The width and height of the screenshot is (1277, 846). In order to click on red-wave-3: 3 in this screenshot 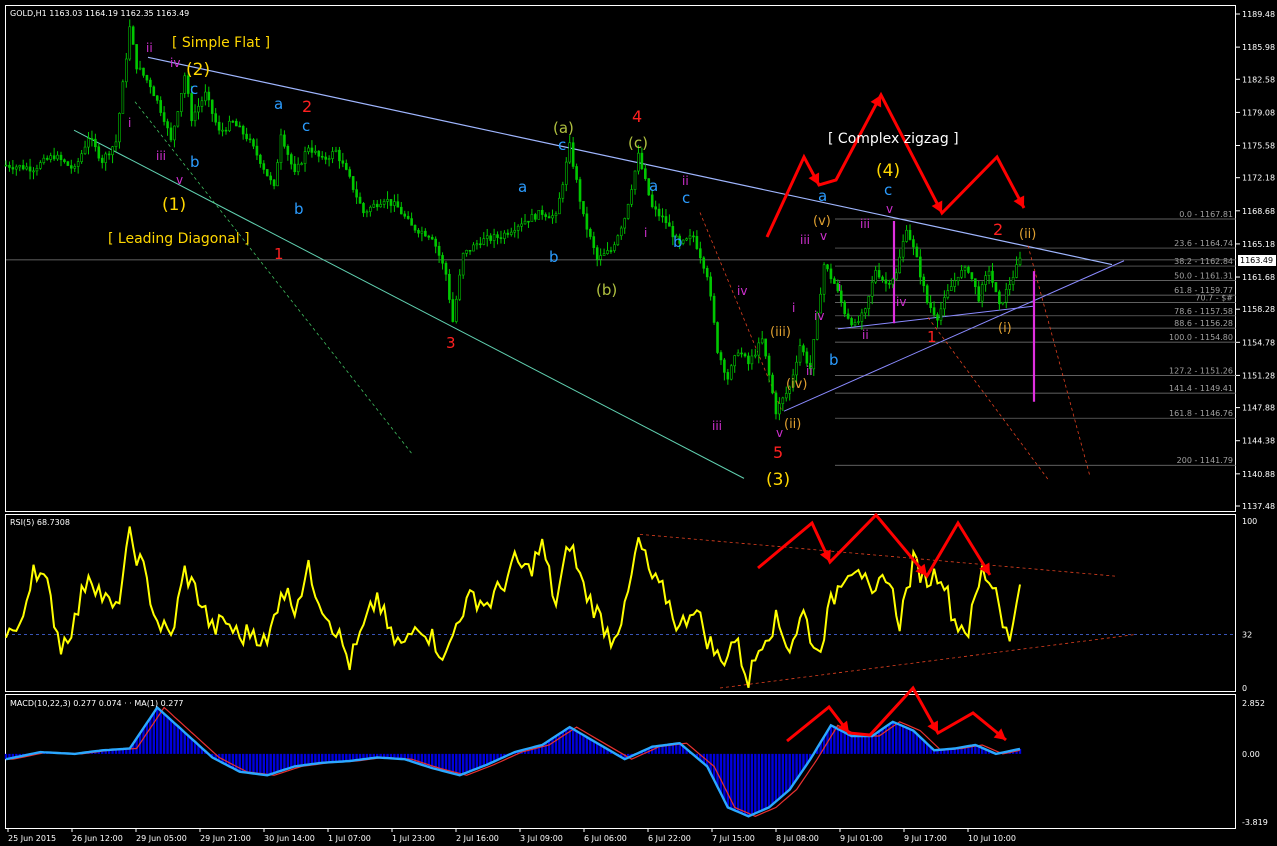, I will do `click(451, 343)`.